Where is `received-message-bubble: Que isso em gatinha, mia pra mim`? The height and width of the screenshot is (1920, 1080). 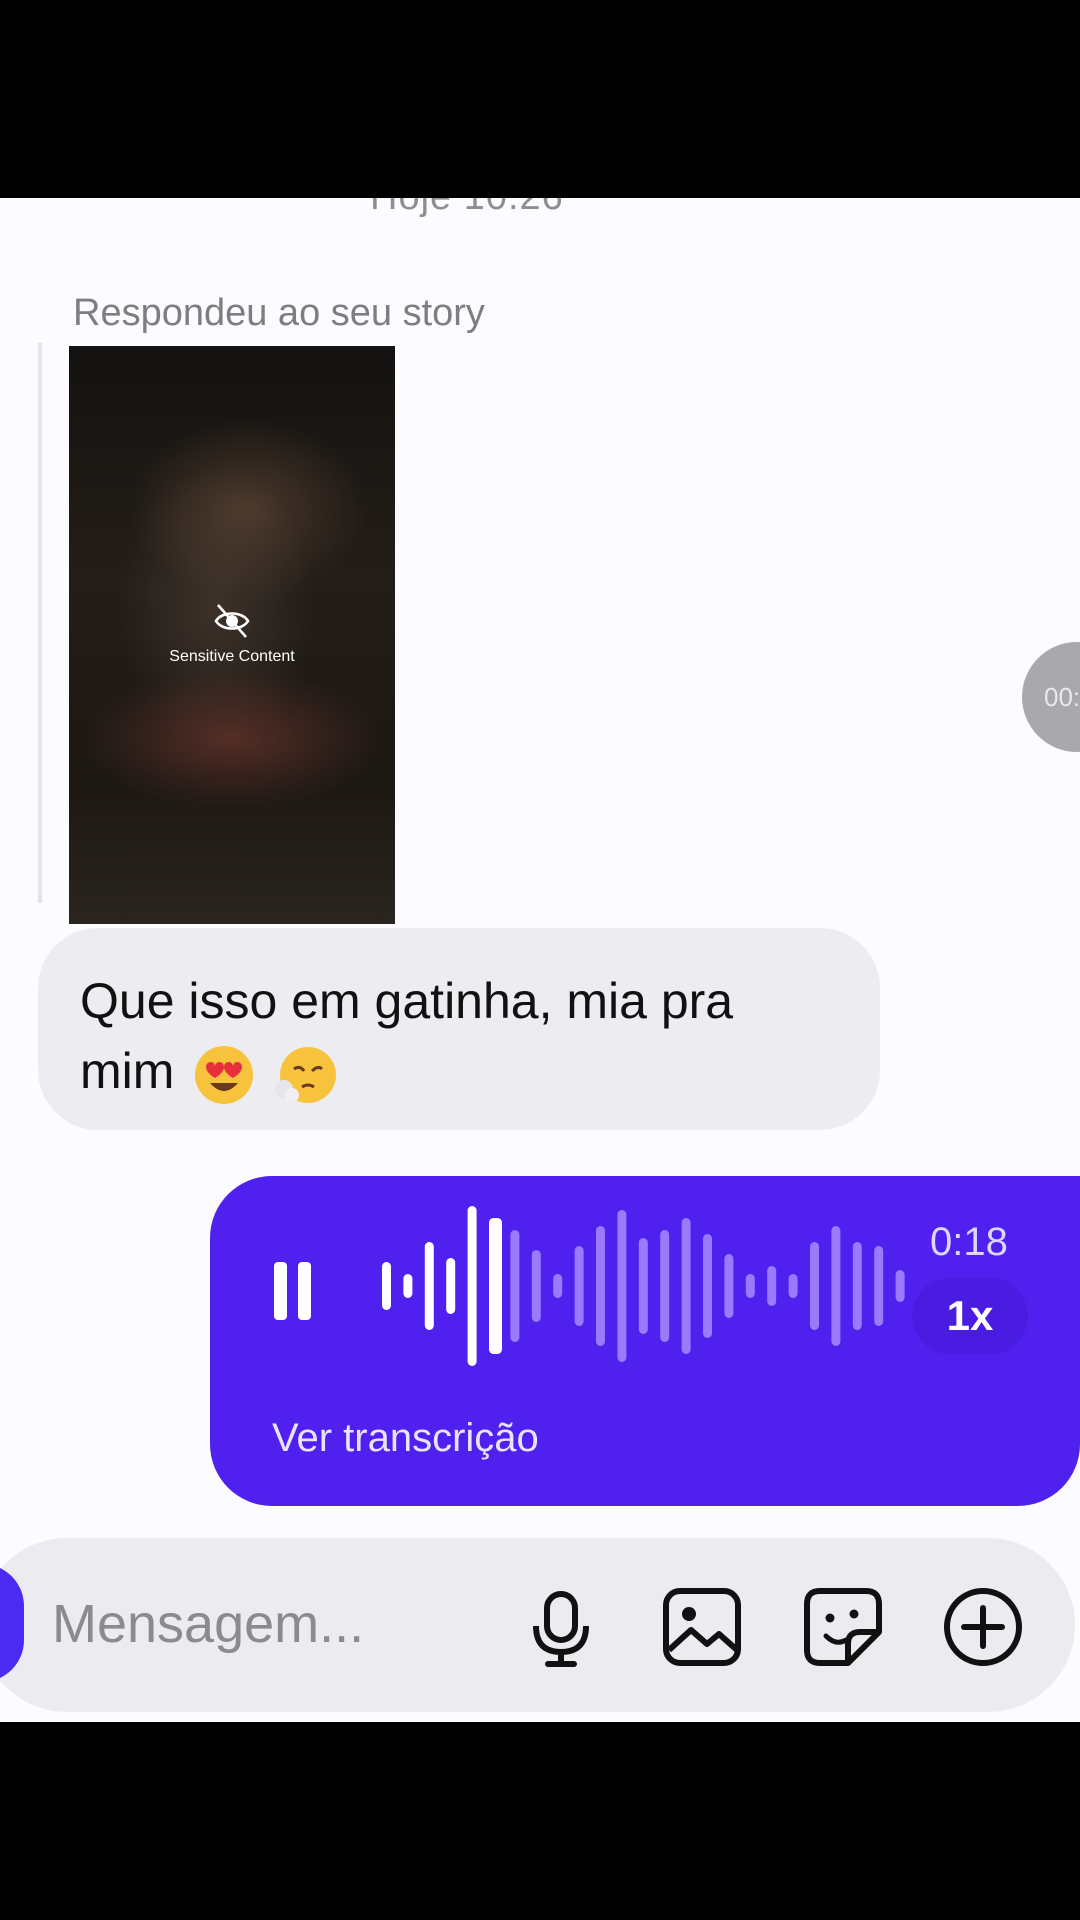
received-message-bubble: Que isso em gatinha, mia pra mim is located at coordinates (459, 1029).